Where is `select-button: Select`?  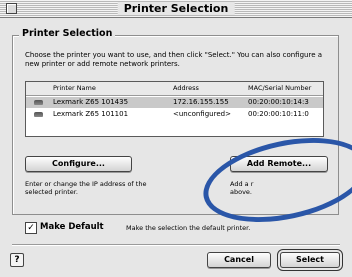 select-button: Select is located at coordinates (310, 260).